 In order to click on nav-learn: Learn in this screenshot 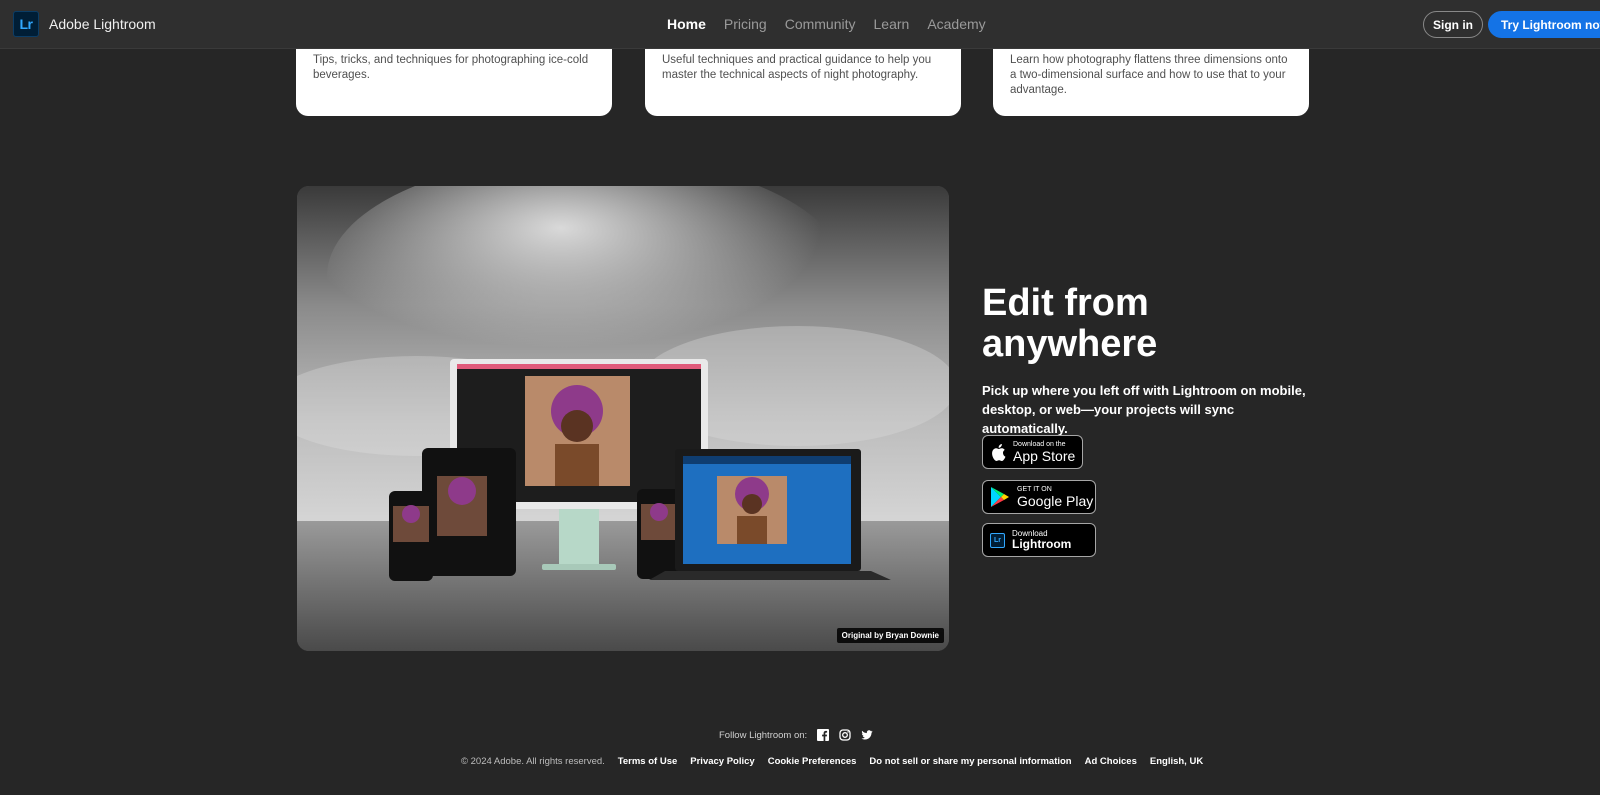, I will do `click(892, 24)`.